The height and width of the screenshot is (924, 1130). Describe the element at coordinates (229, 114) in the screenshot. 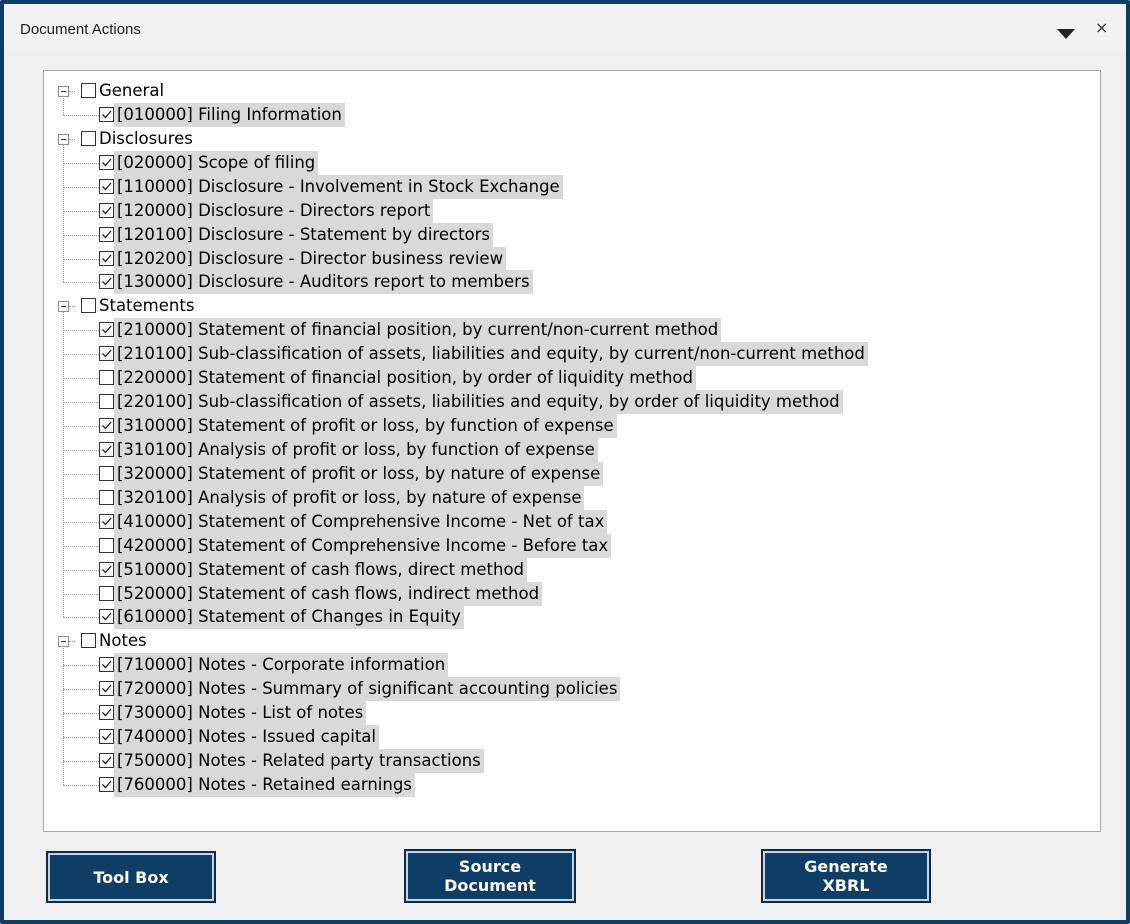

I see `item-label: [010000] Filing Information` at that location.